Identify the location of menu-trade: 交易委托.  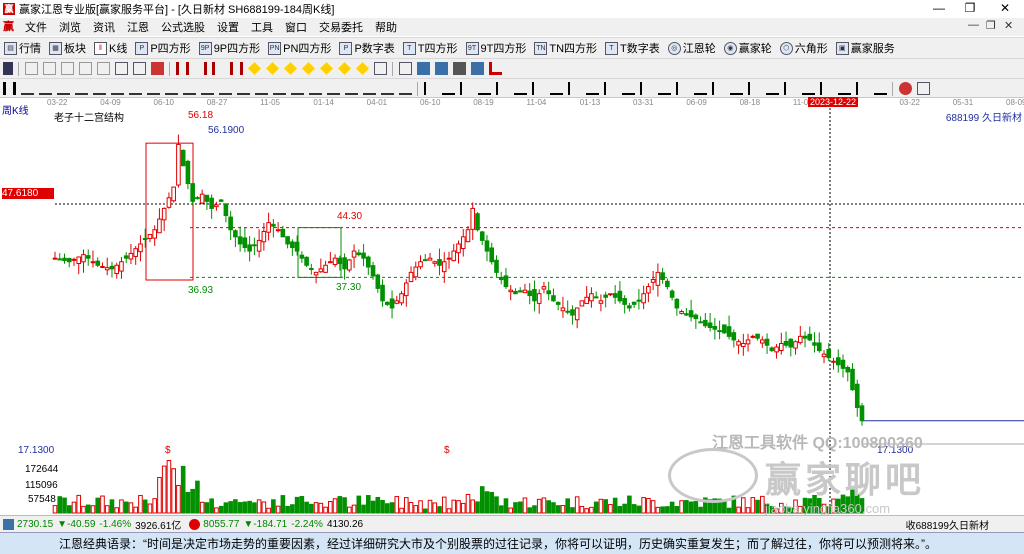
(341, 27).